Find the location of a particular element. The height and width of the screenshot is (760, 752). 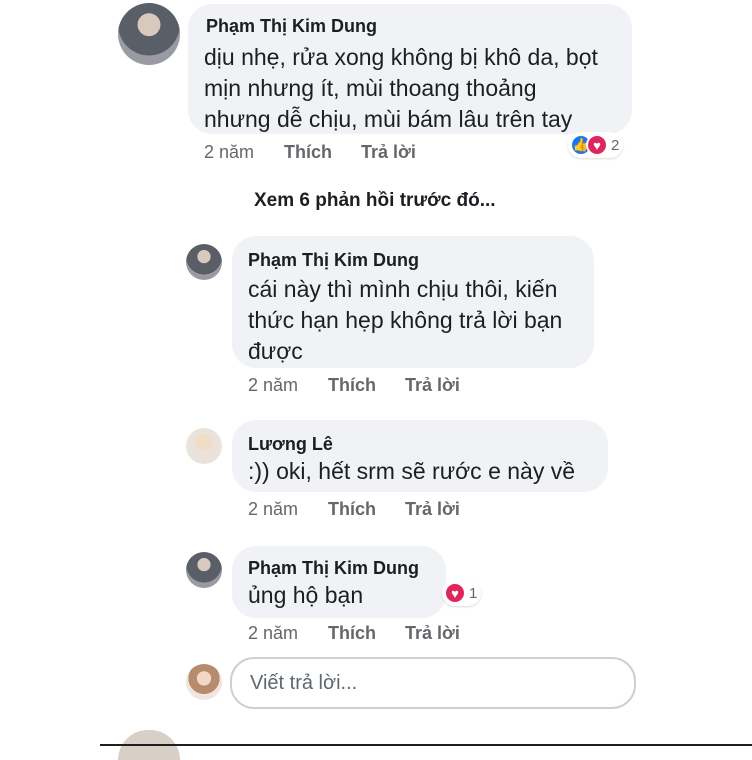

reaction-count: 2 is located at coordinates (615, 145).